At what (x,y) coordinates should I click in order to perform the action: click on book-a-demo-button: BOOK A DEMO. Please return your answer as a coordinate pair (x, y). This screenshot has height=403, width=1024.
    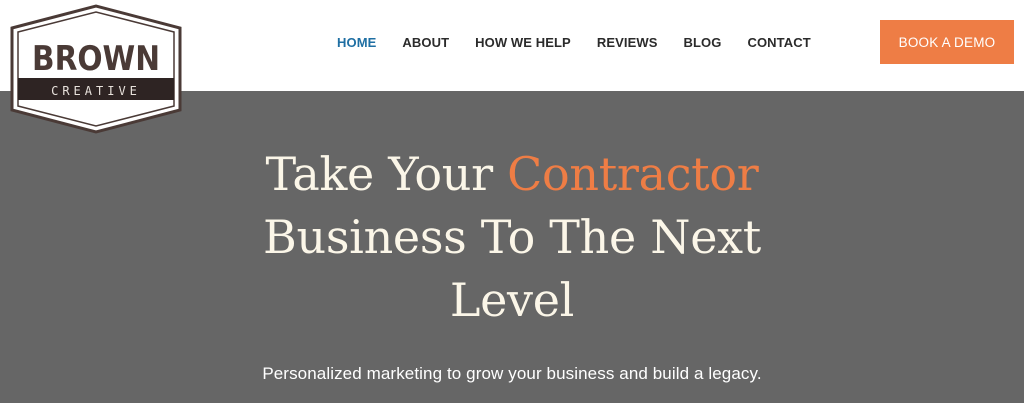
    Looking at the image, I should click on (947, 42).